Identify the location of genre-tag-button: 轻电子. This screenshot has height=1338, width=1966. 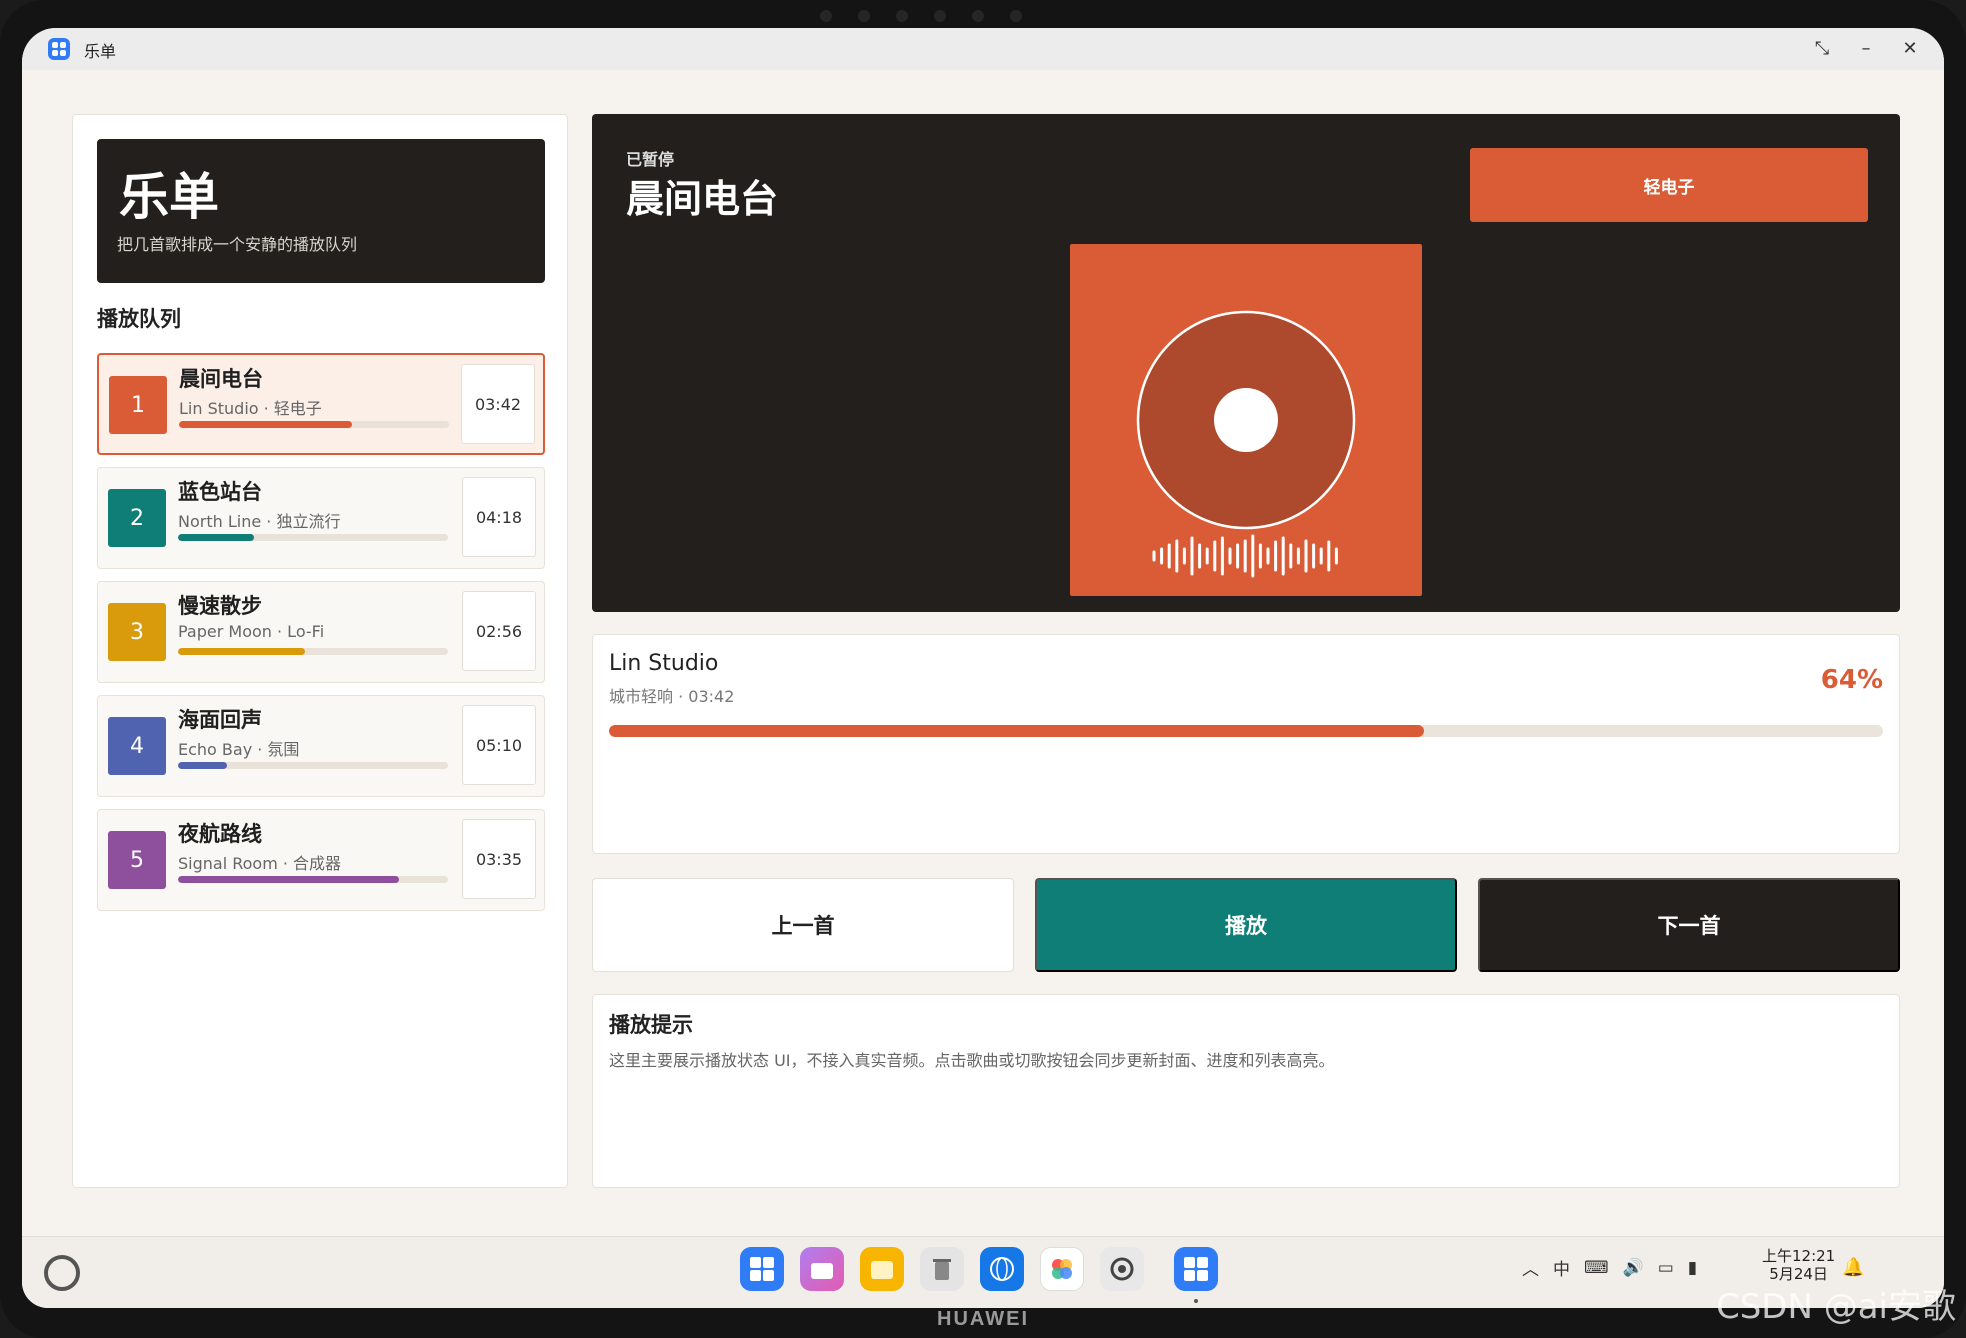
(1669, 185).